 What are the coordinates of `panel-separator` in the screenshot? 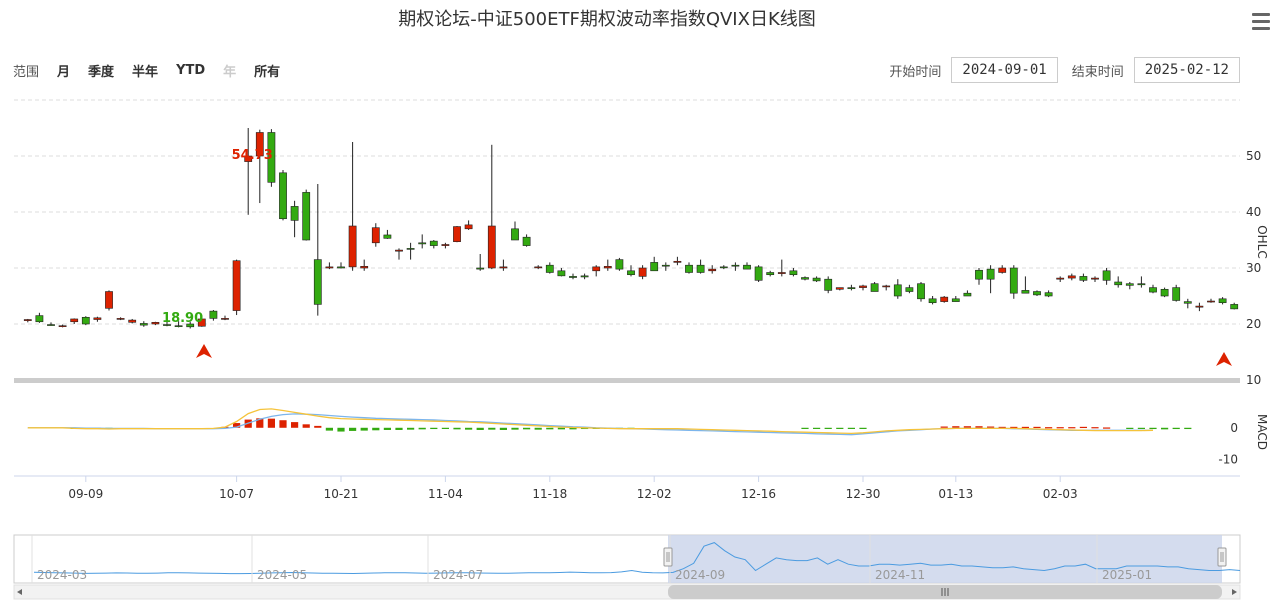 It's located at (627, 380).